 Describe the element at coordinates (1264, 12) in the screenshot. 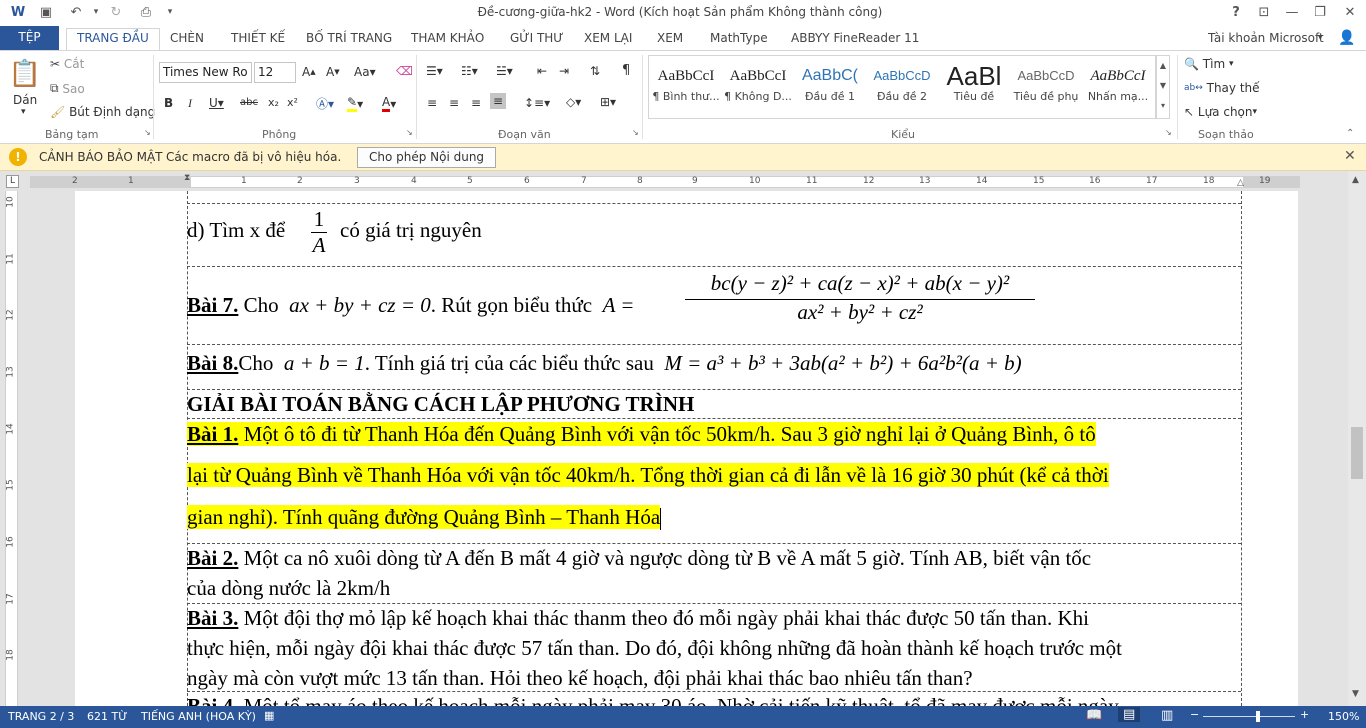

I see `ribbon-display-options-button: ⊡` at that location.